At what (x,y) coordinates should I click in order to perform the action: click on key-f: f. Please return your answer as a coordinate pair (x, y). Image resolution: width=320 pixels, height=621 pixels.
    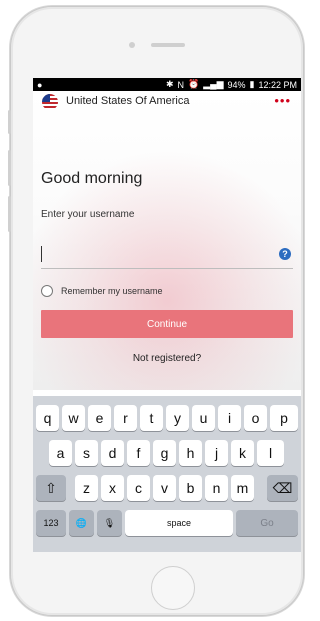
    Looking at the image, I should click on (138, 453).